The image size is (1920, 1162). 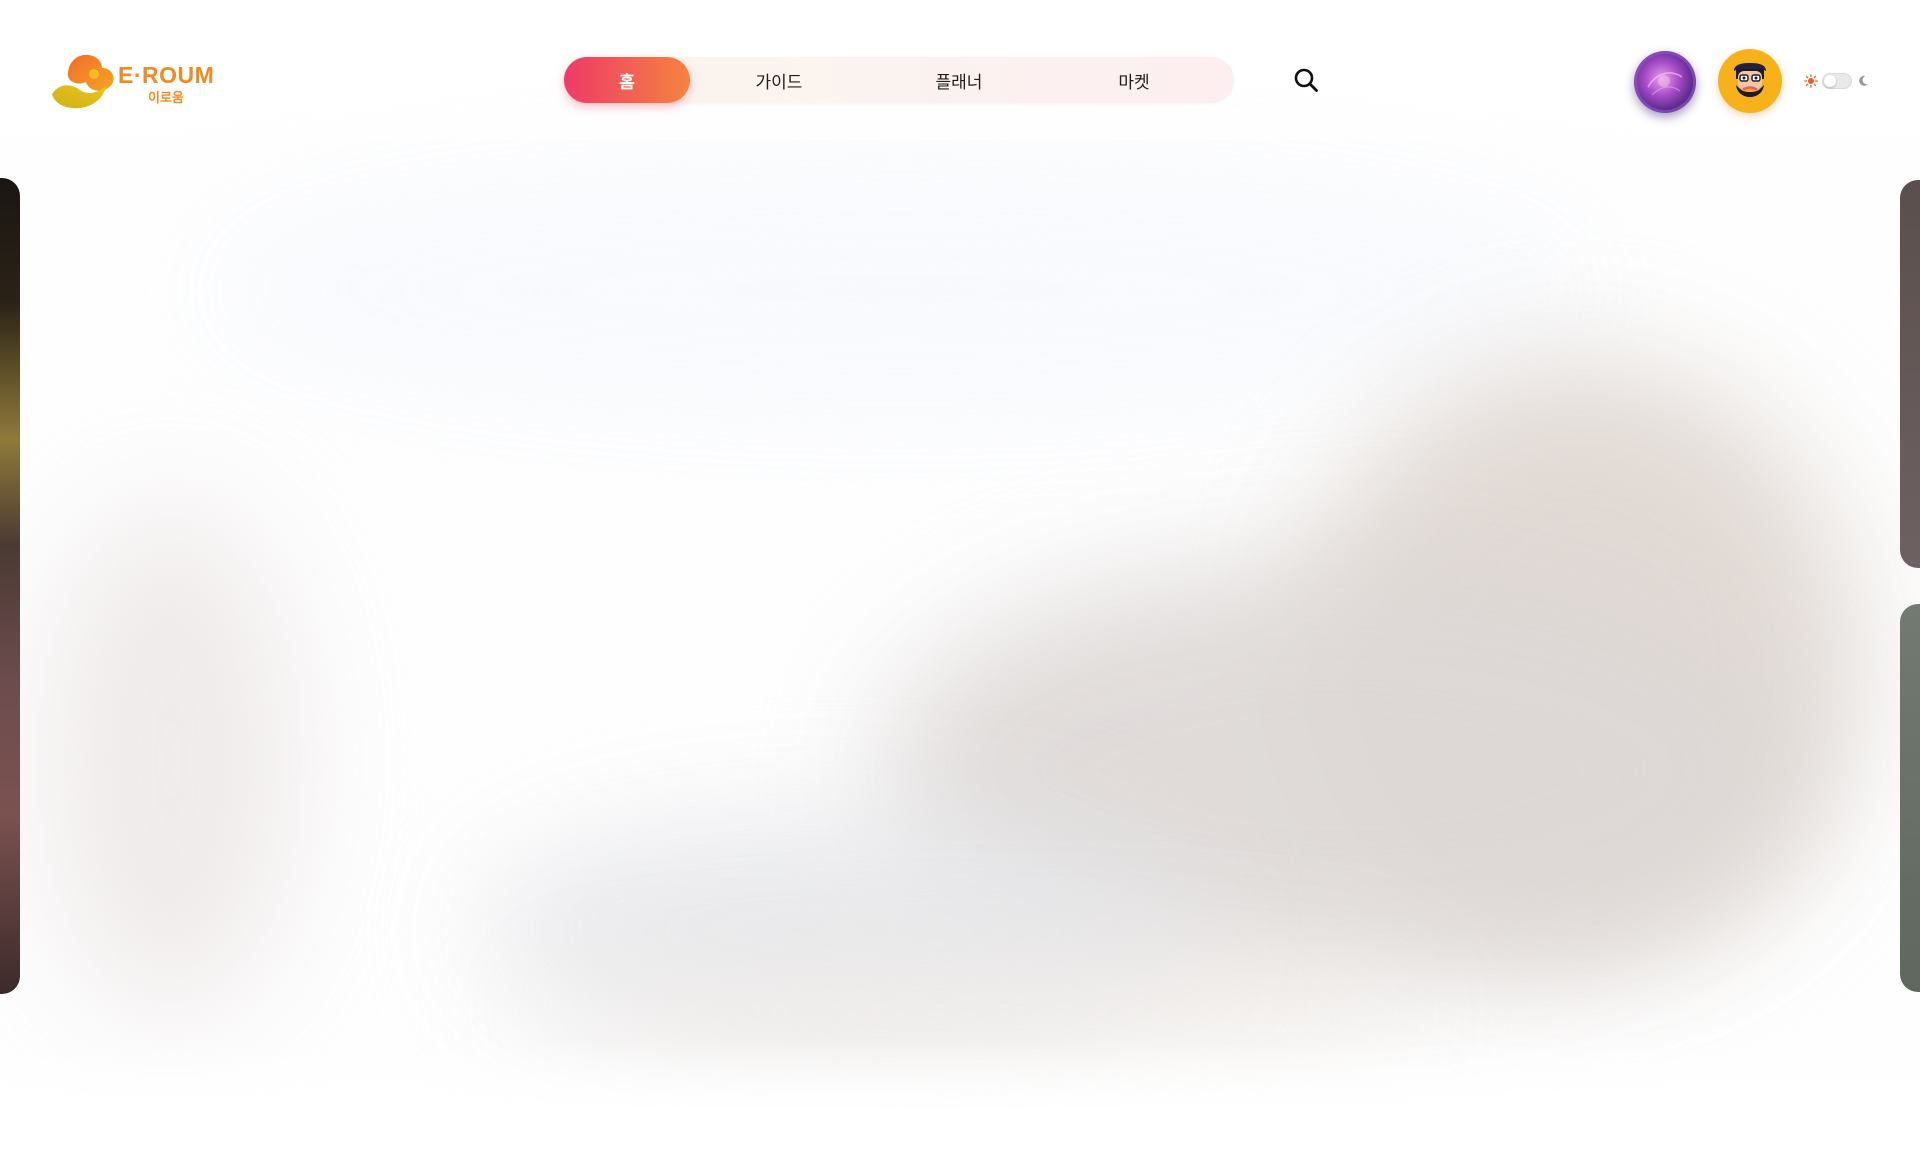 I want to click on tab-home: 홈, so click(x=627, y=80).